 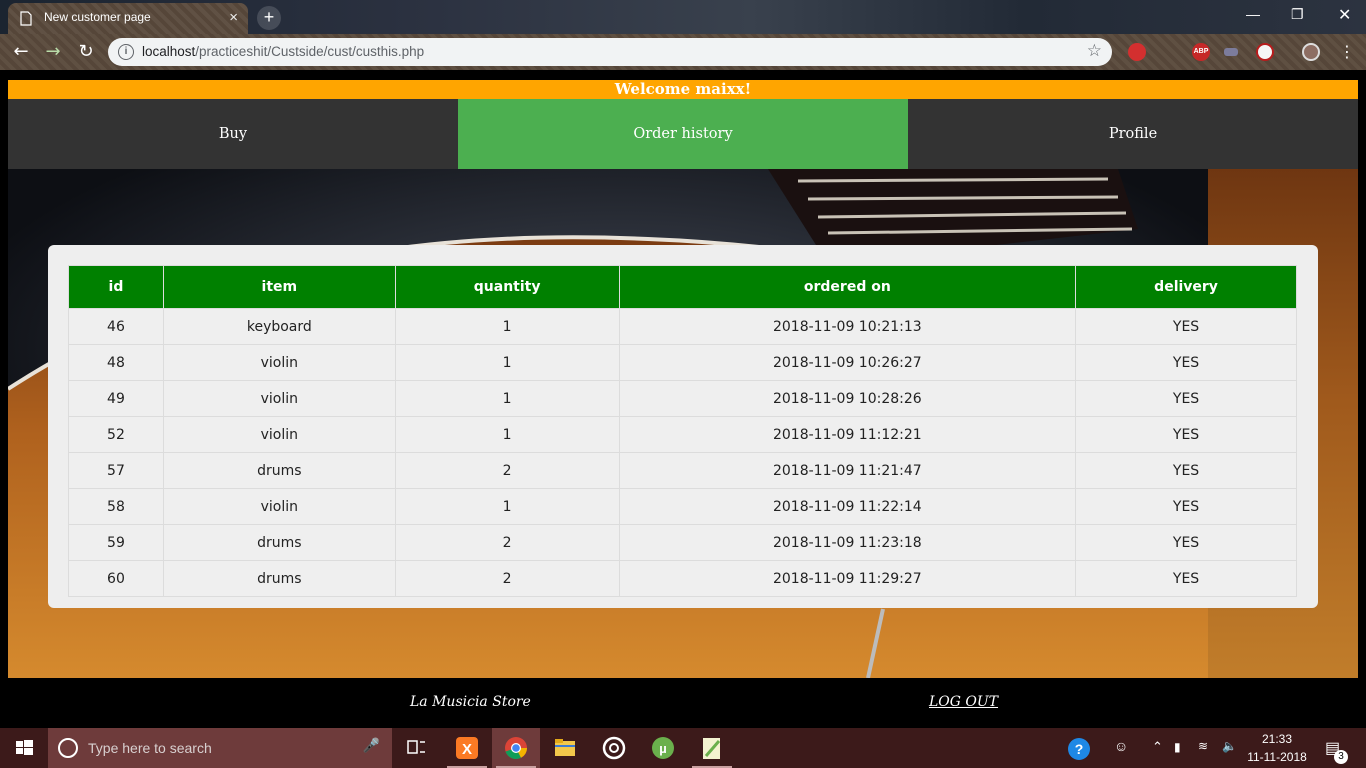 What do you see at coordinates (683, 17) in the screenshot?
I see `browser-title-bar: New customer page × + — ❐ ✕` at bounding box center [683, 17].